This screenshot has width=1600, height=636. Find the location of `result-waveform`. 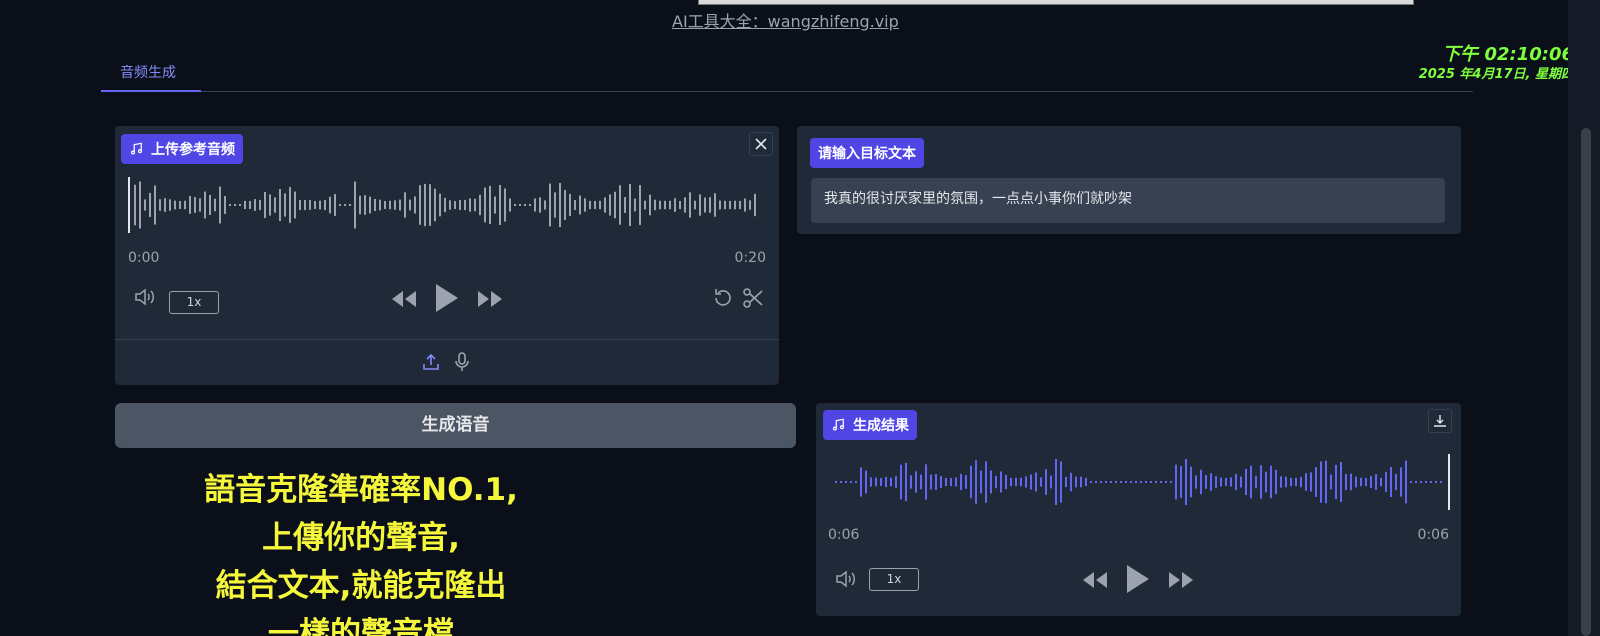

result-waveform is located at coordinates (1140, 482).